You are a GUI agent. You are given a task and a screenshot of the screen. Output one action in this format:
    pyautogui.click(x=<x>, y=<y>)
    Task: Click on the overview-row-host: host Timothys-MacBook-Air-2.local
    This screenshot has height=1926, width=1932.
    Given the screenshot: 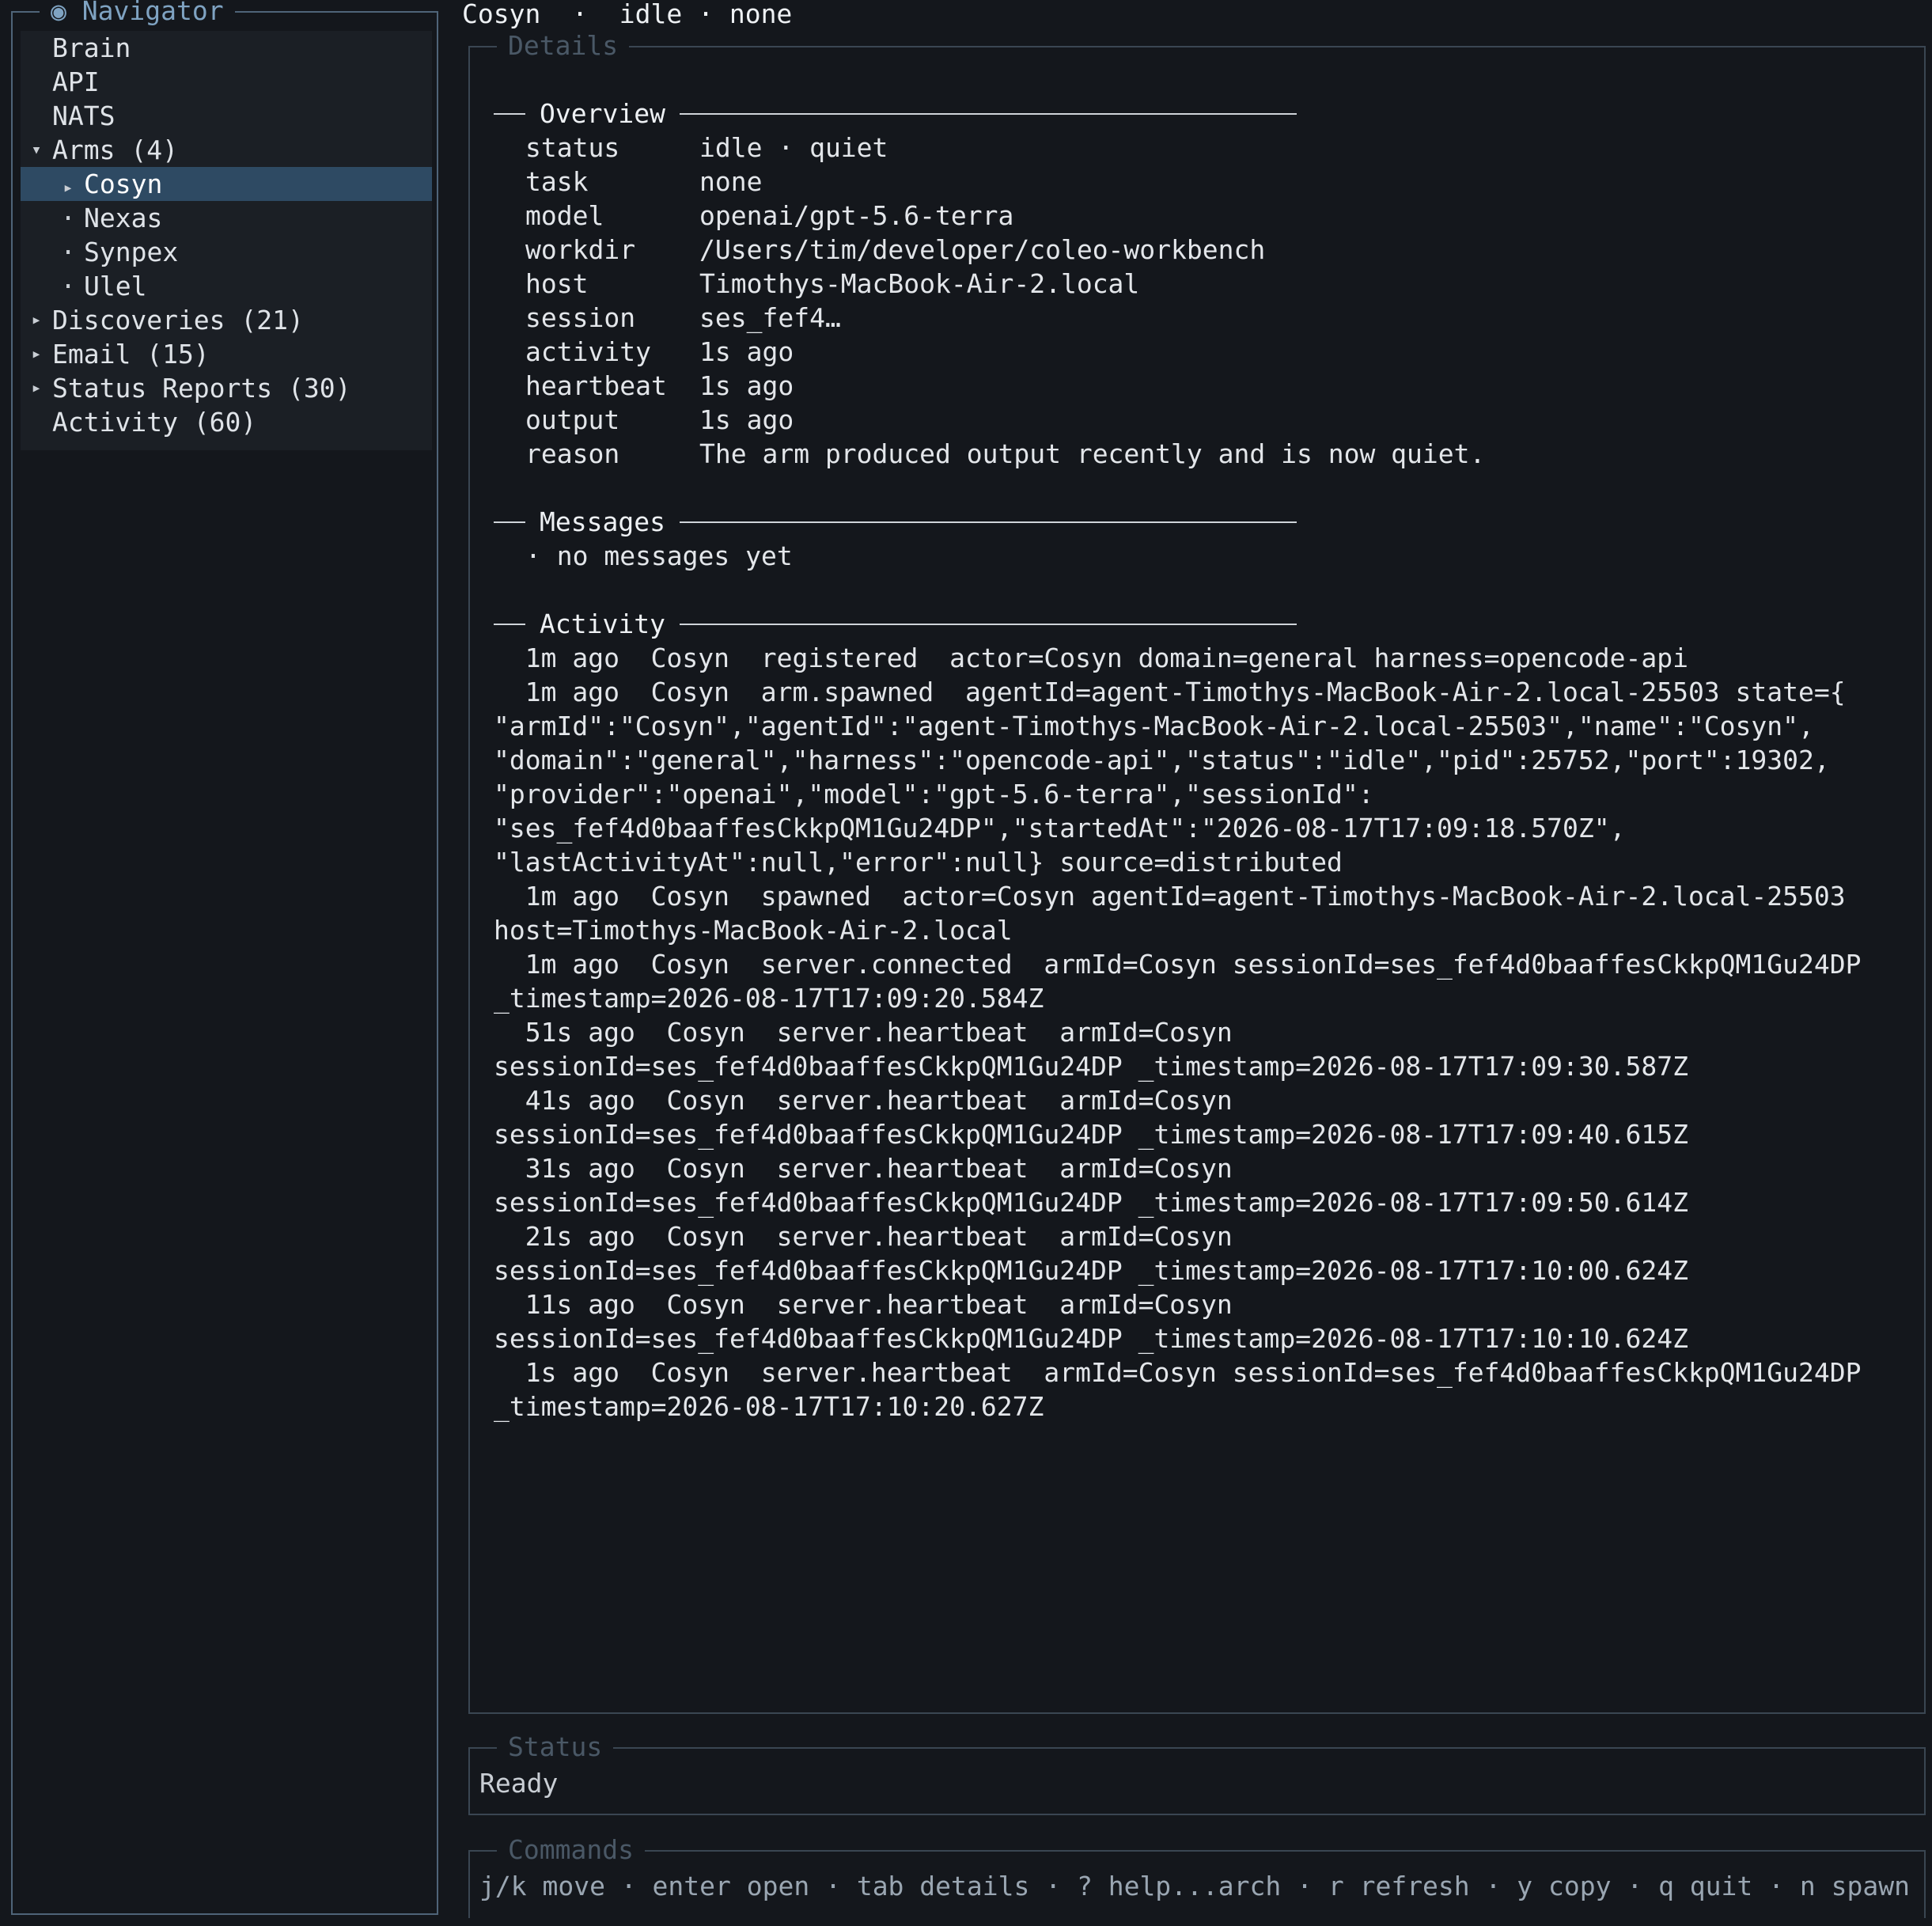 What is the action you would take?
    pyautogui.click(x=1202, y=284)
    